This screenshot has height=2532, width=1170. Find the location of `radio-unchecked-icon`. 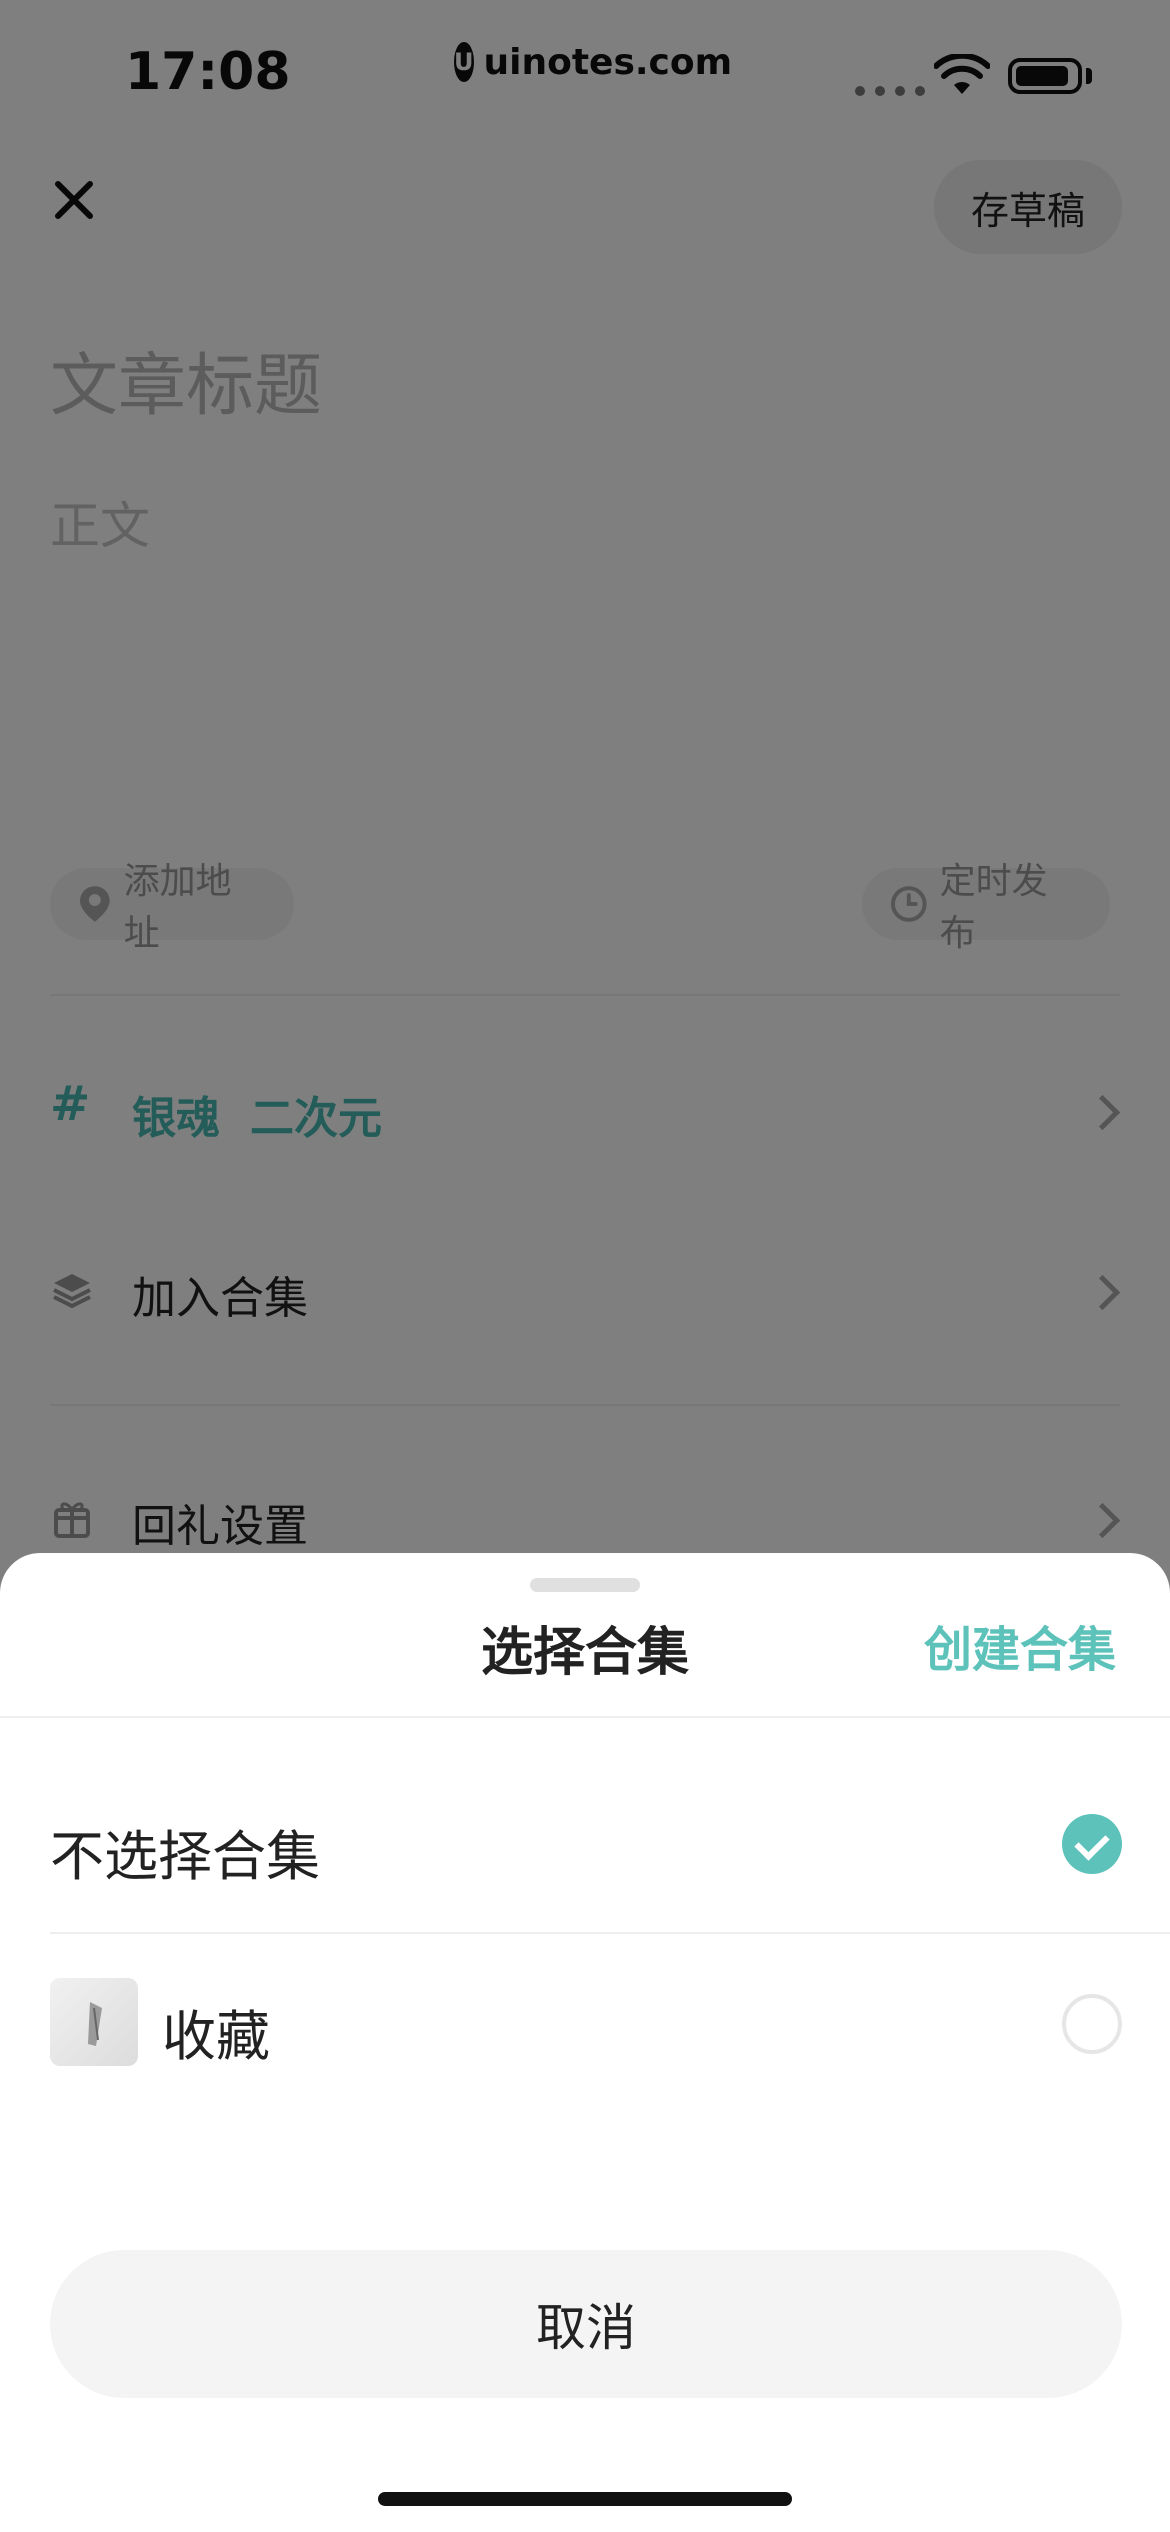

radio-unchecked-icon is located at coordinates (1092, 2024).